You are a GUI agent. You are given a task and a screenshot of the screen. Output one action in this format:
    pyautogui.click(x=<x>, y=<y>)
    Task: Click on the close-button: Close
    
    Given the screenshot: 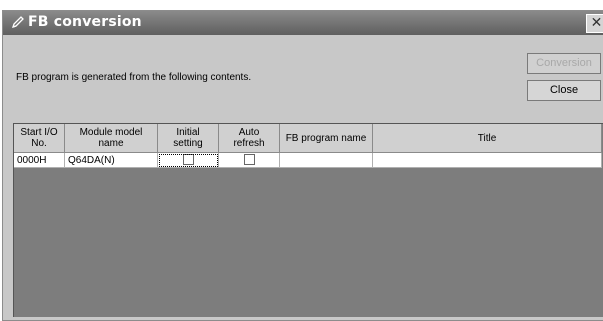 What is the action you would take?
    pyautogui.click(x=564, y=90)
    